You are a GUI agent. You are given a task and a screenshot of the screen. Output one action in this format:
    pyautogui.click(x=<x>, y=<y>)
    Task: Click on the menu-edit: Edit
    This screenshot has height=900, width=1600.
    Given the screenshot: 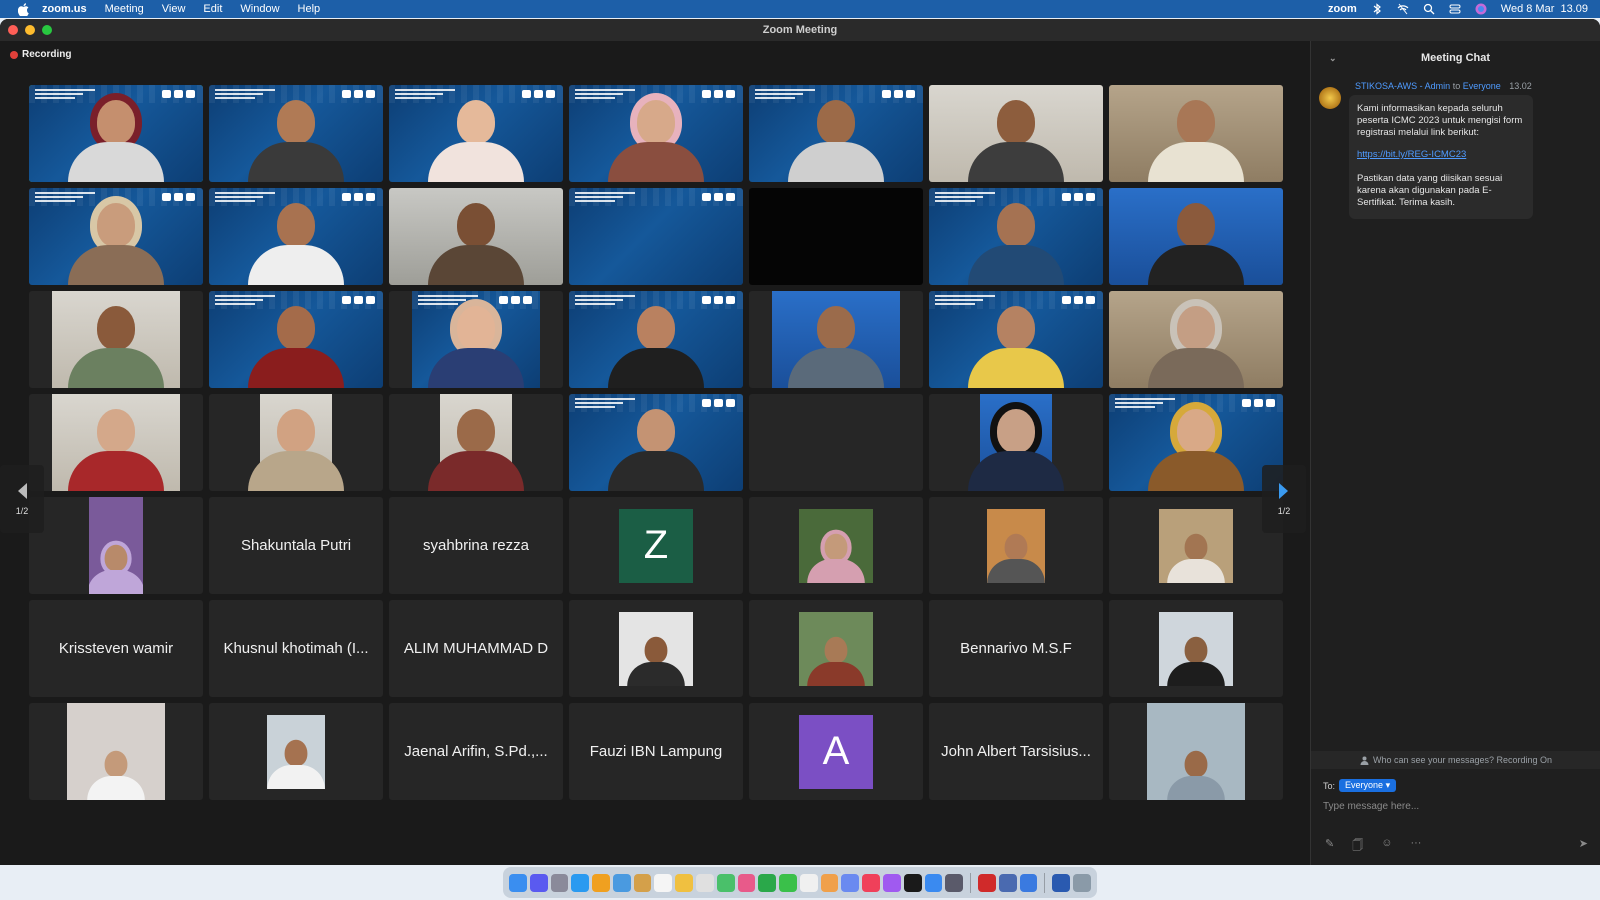 What is the action you would take?
    pyautogui.click(x=212, y=9)
    